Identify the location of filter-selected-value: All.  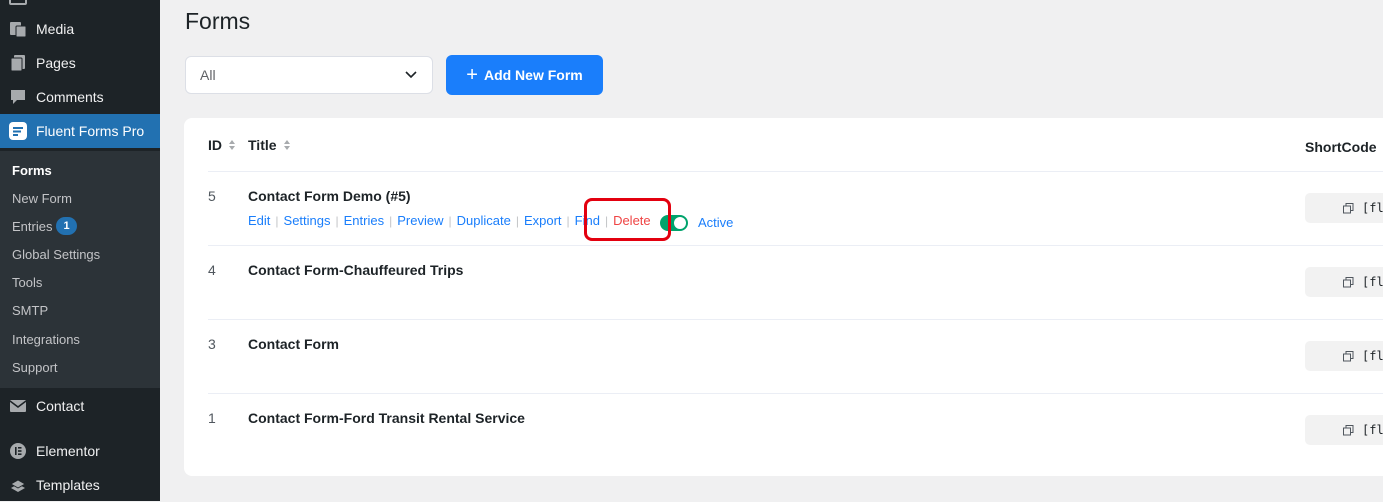
(208, 75).